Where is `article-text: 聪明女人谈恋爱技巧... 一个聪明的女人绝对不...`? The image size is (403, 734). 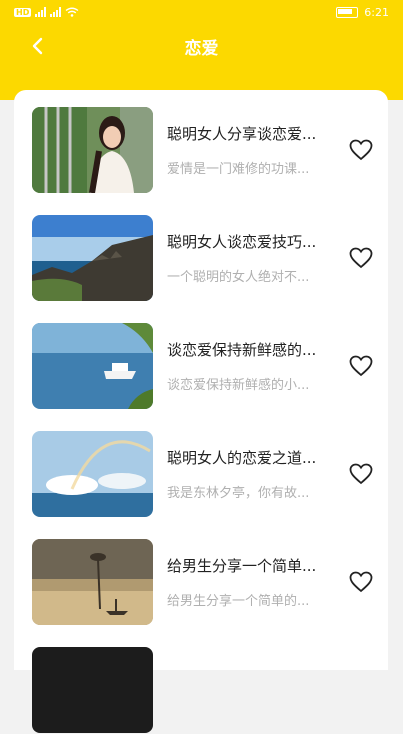 article-text: 聪明女人谈恋爱技巧... 一个聪明的女人绝对不... is located at coordinates (253, 258).